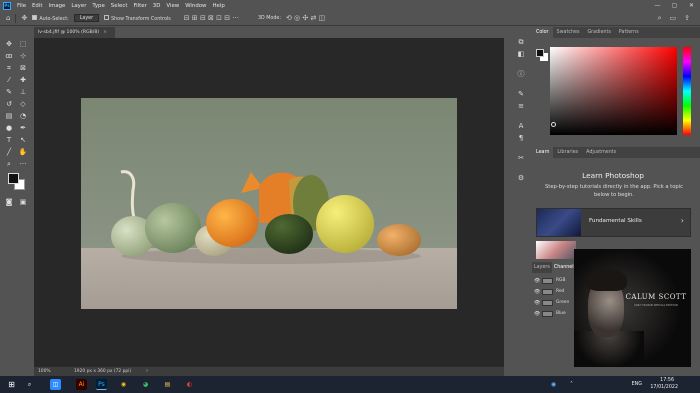  Describe the element at coordinates (56, 6) in the screenshot. I see `menu-image: Image` at that location.